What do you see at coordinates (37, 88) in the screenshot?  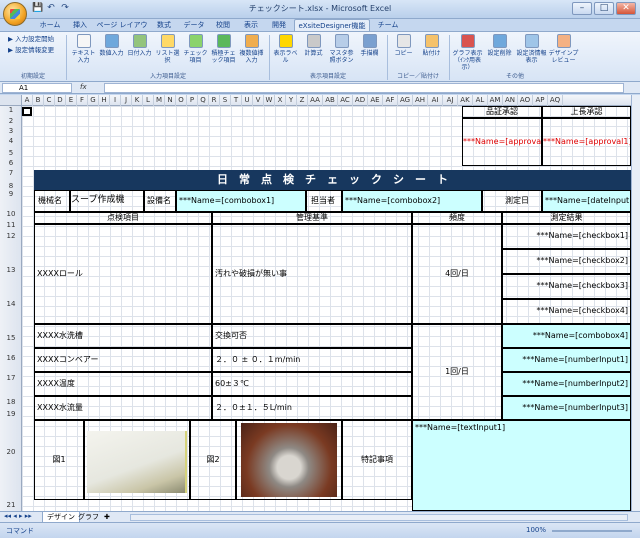 I see `name-box: A1` at bounding box center [37, 88].